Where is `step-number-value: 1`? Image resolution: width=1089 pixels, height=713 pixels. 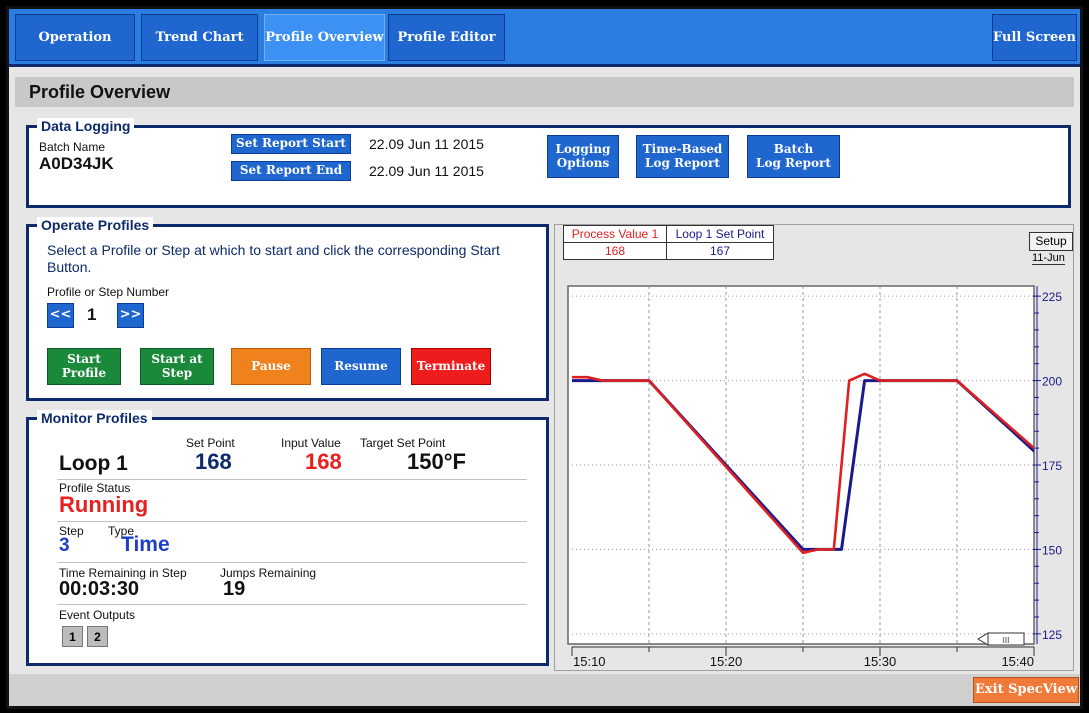 step-number-value: 1 is located at coordinates (92, 314).